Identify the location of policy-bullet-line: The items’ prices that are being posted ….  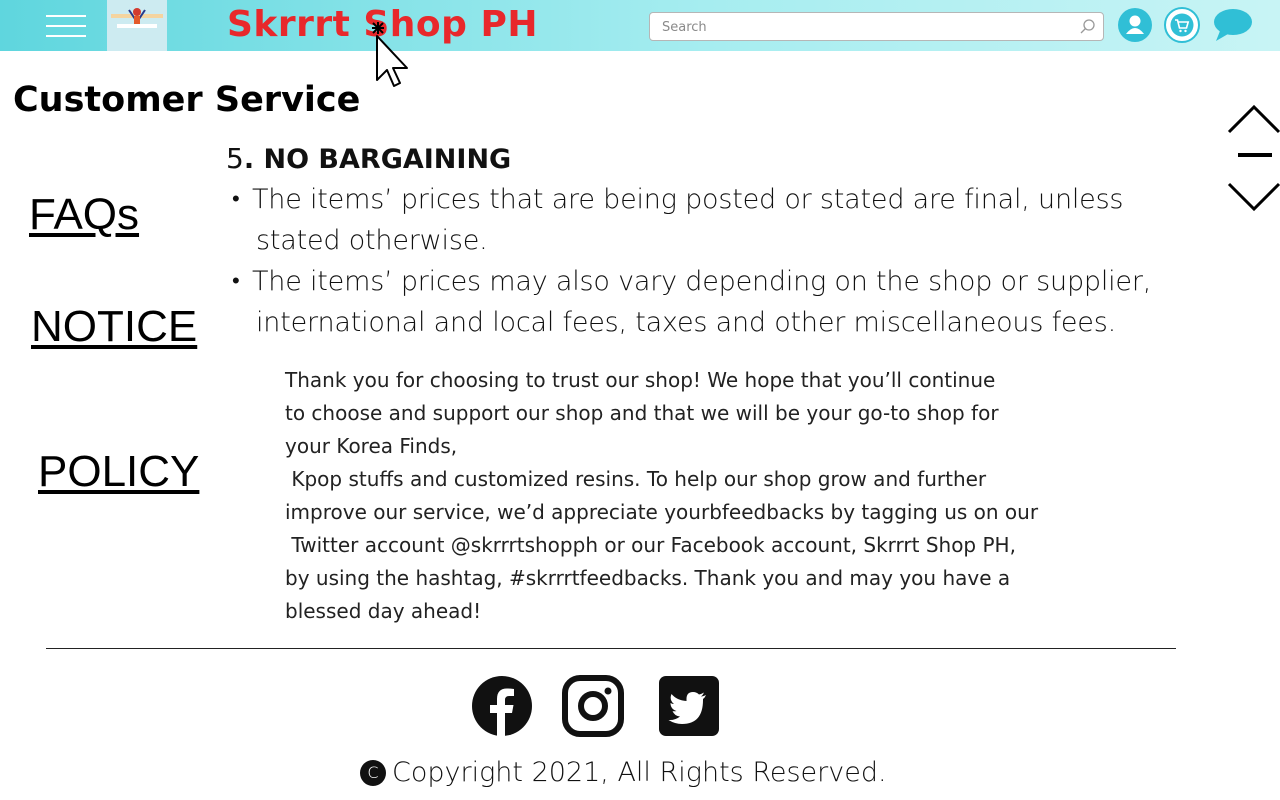
(688, 199).